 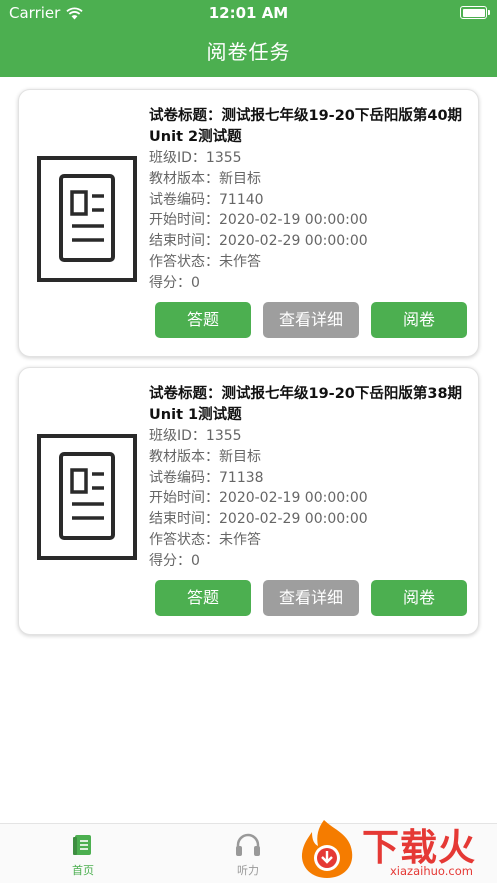 I want to click on page-title: 阅卷任务, so click(x=248, y=52).